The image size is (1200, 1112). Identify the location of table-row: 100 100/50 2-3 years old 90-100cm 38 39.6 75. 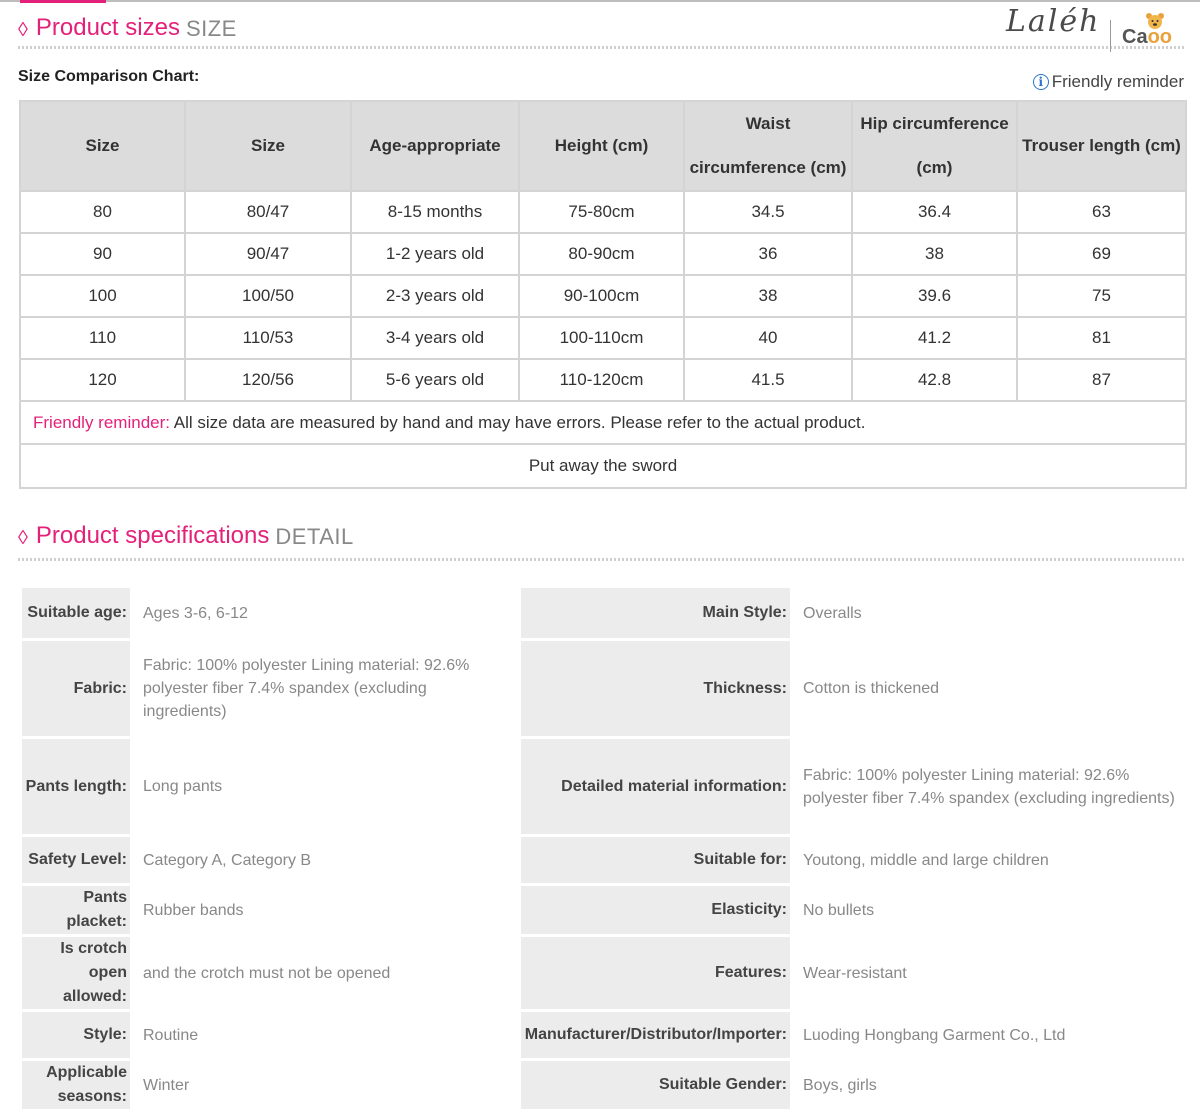
(603, 296).